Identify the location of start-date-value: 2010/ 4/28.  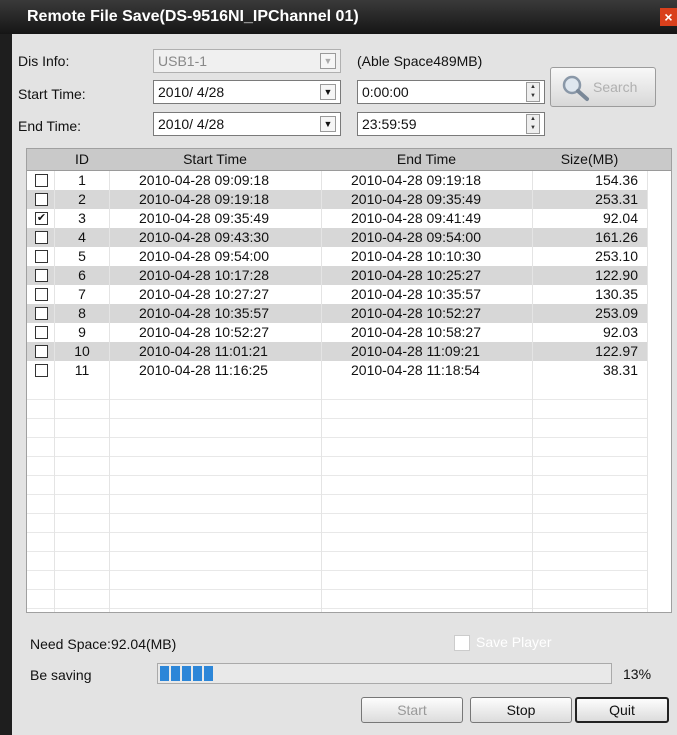
(191, 92).